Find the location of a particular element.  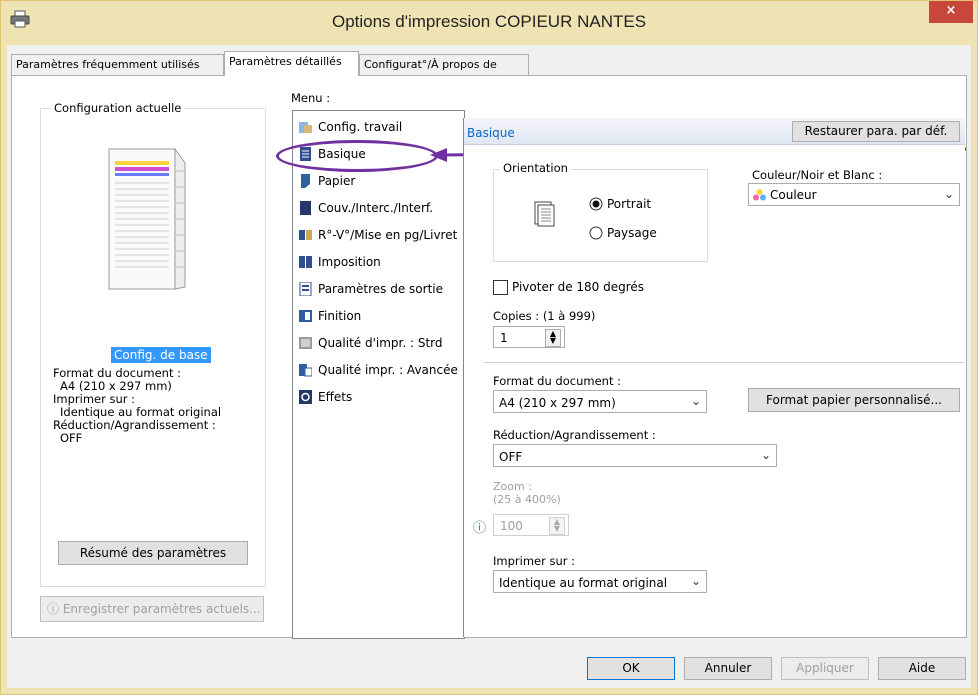

duplex-icon is located at coordinates (305, 235).